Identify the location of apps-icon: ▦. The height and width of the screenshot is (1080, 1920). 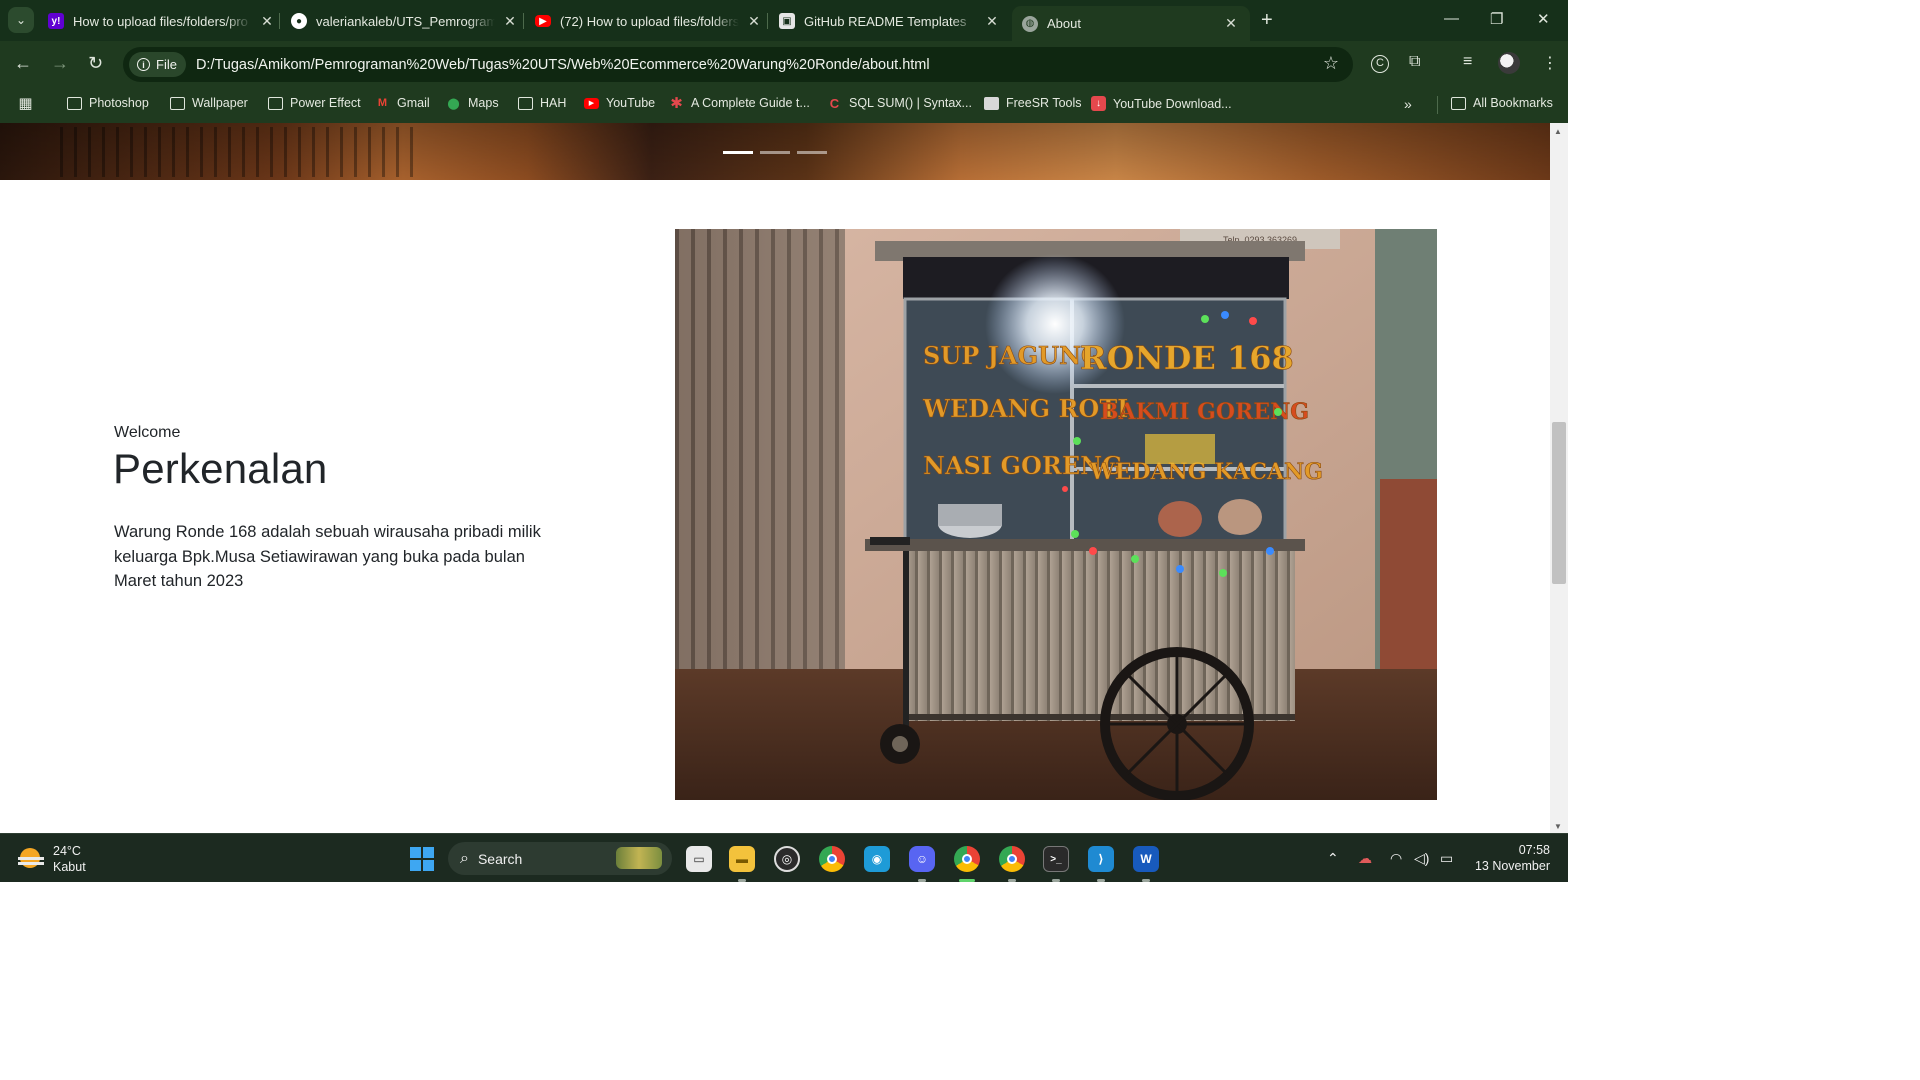
(29, 103).